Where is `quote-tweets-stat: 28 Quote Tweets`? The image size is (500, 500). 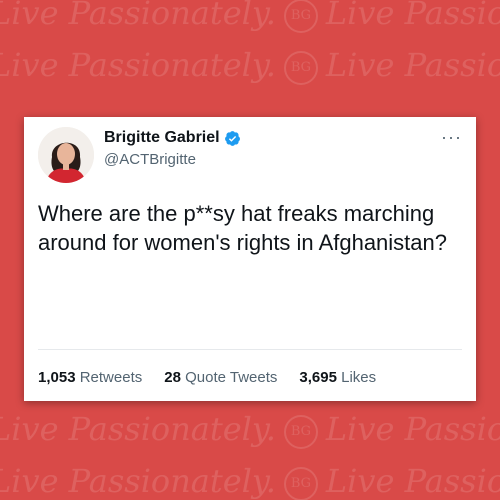
quote-tweets-stat: 28 Quote Tweets is located at coordinates (220, 377).